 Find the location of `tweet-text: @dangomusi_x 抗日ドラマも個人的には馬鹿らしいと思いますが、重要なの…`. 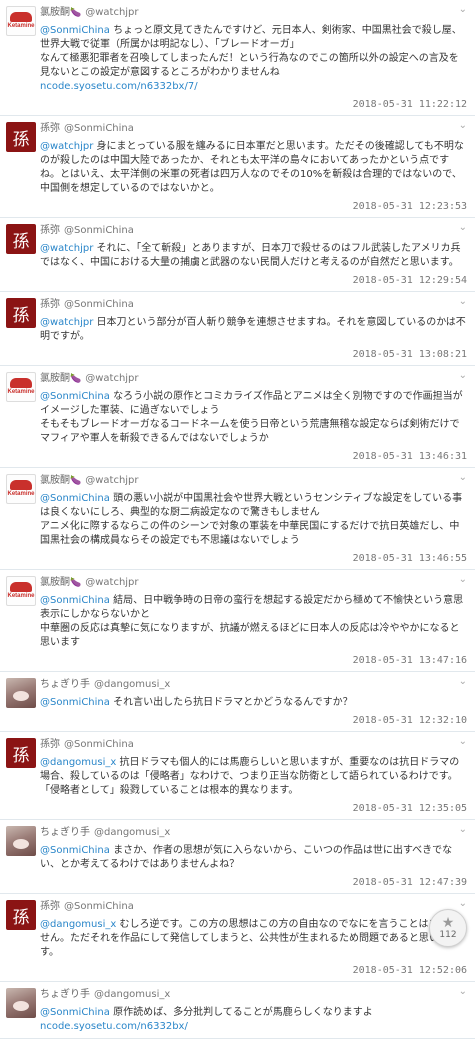

tweet-text: @dangomusi_x 抗日ドラマも個人的には馬鹿らしいと思いますが、重要なの… is located at coordinates (253, 777).